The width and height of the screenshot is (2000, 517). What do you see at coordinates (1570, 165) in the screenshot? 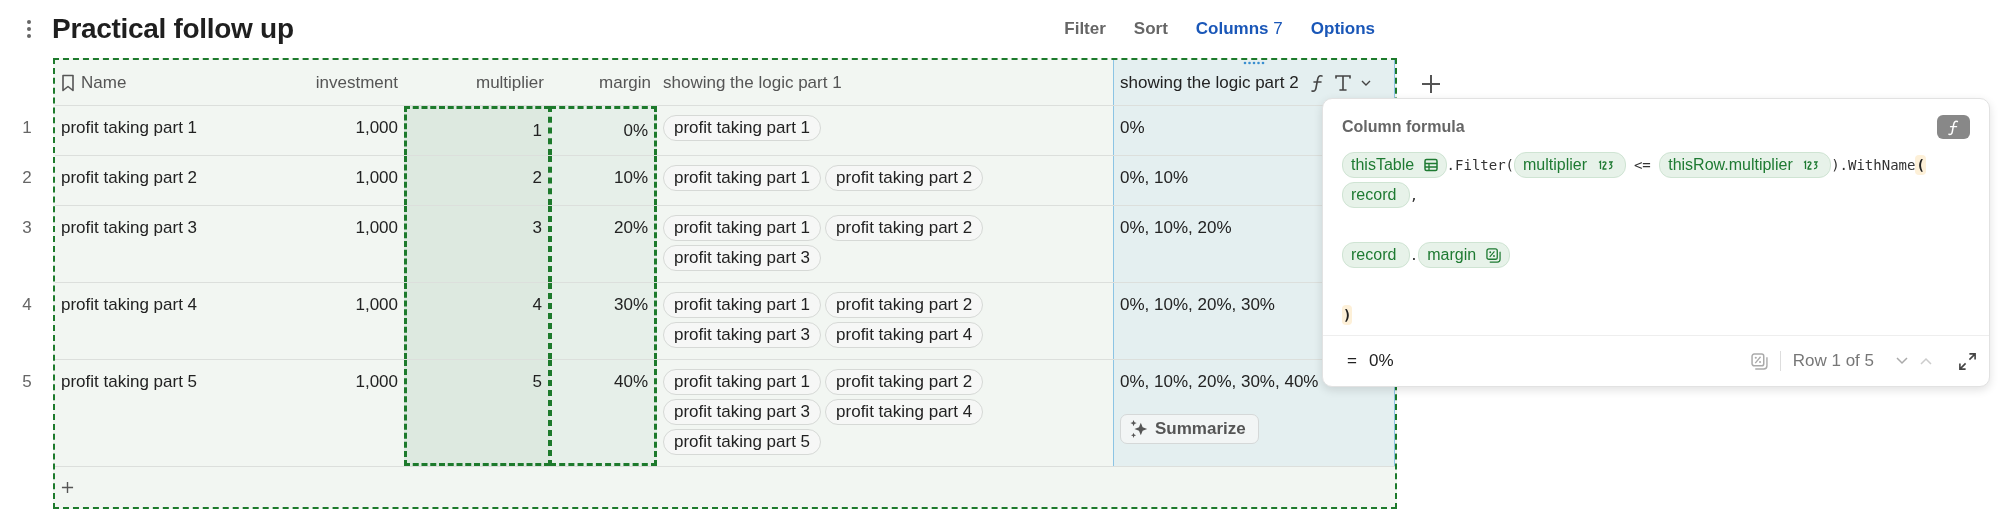
I see `formula-chip: multiplier` at bounding box center [1570, 165].